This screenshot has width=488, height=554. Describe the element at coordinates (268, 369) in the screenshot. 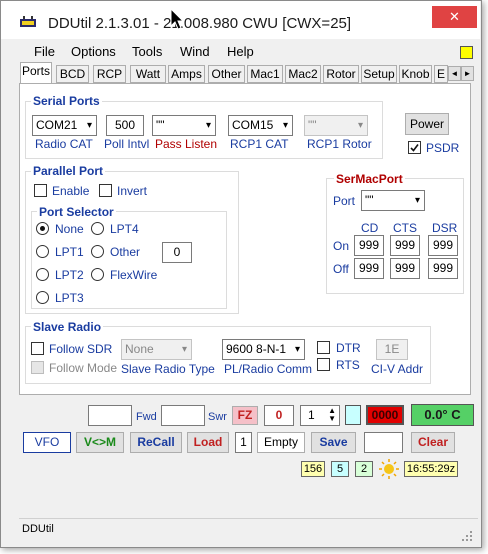

I see `pl-radio-comm-label: PL/Radio Comm` at that location.